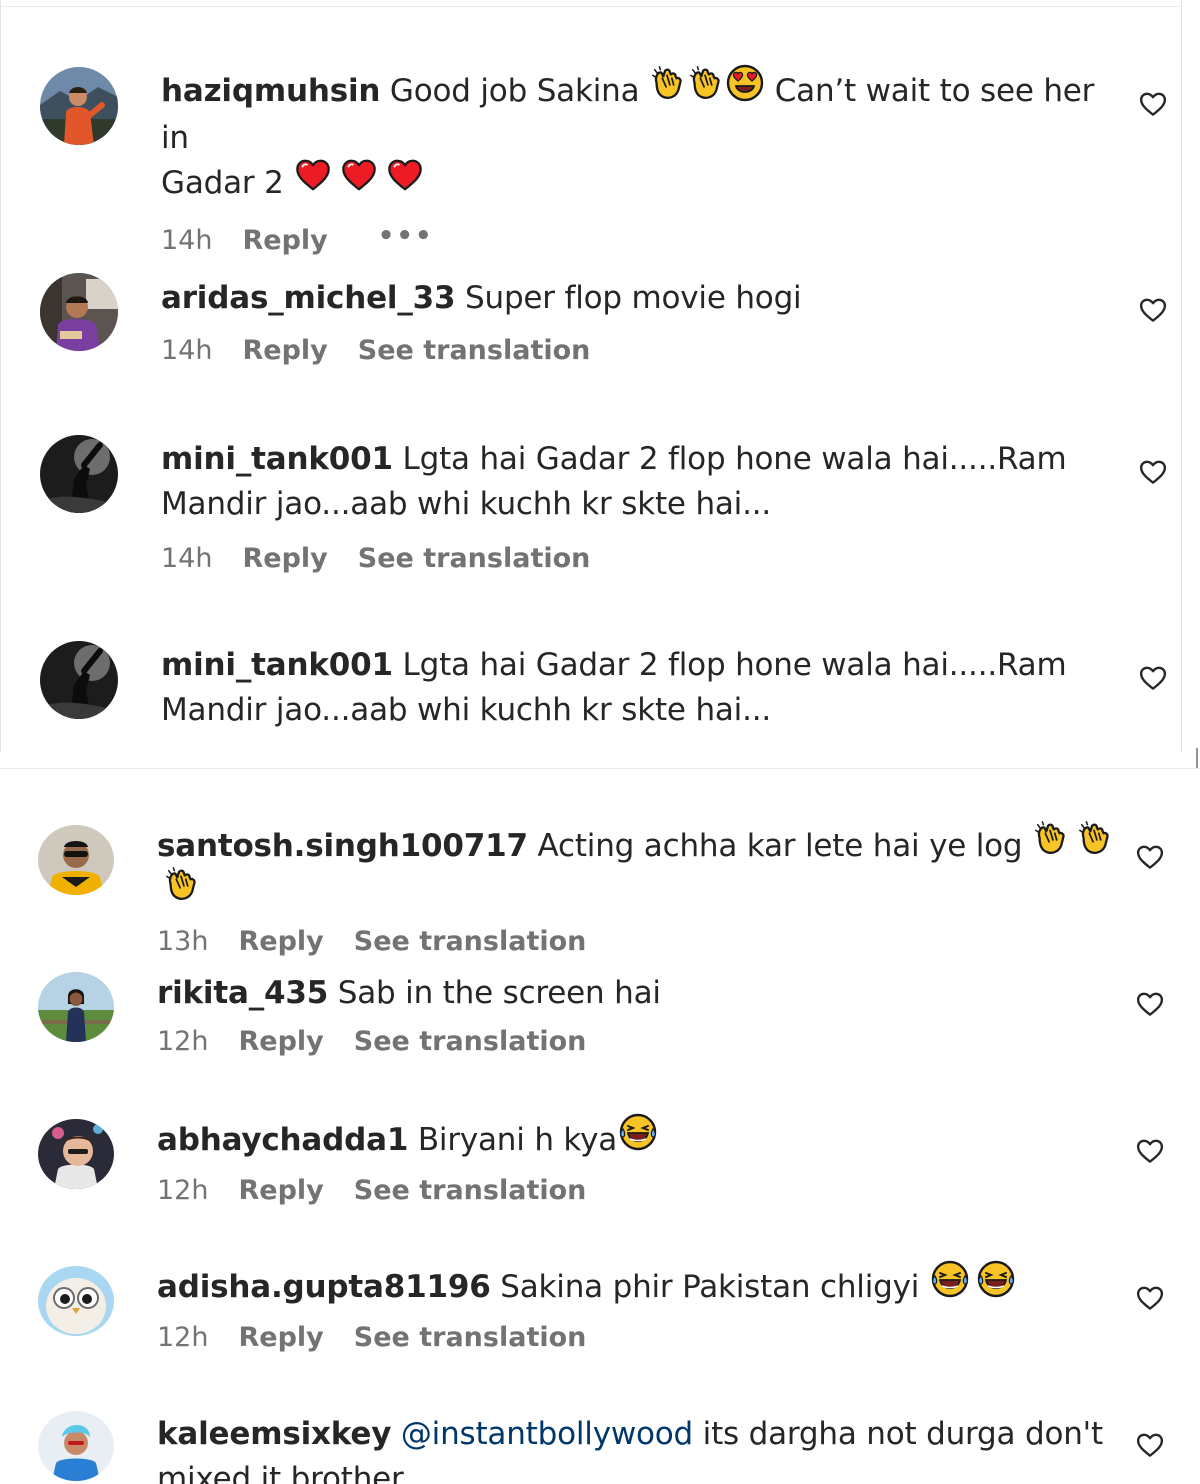 This screenshot has width=1200, height=1484. Describe the element at coordinates (902, 1434) in the screenshot. I see `comment-text-part: its dargha not durga don't` at that location.